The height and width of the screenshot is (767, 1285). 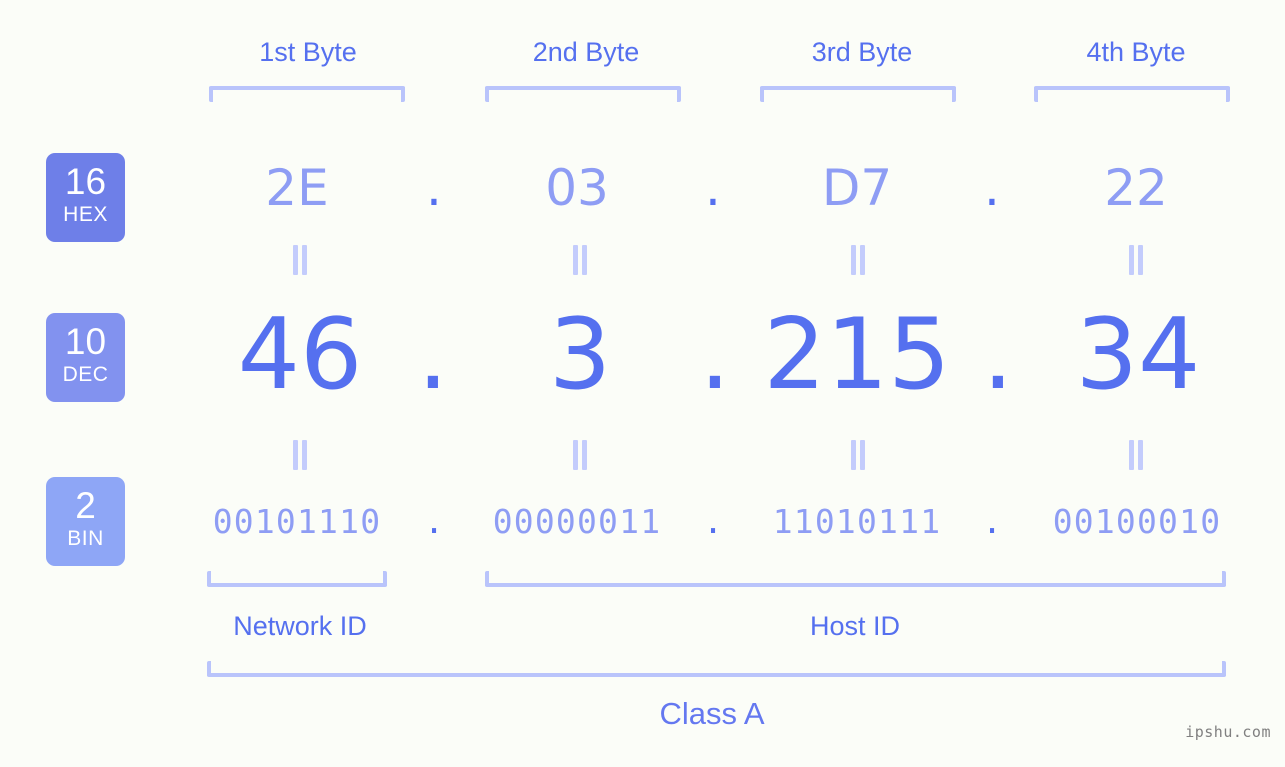 I want to click on hex-byte-4: 22, so click(x=1136, y=188).